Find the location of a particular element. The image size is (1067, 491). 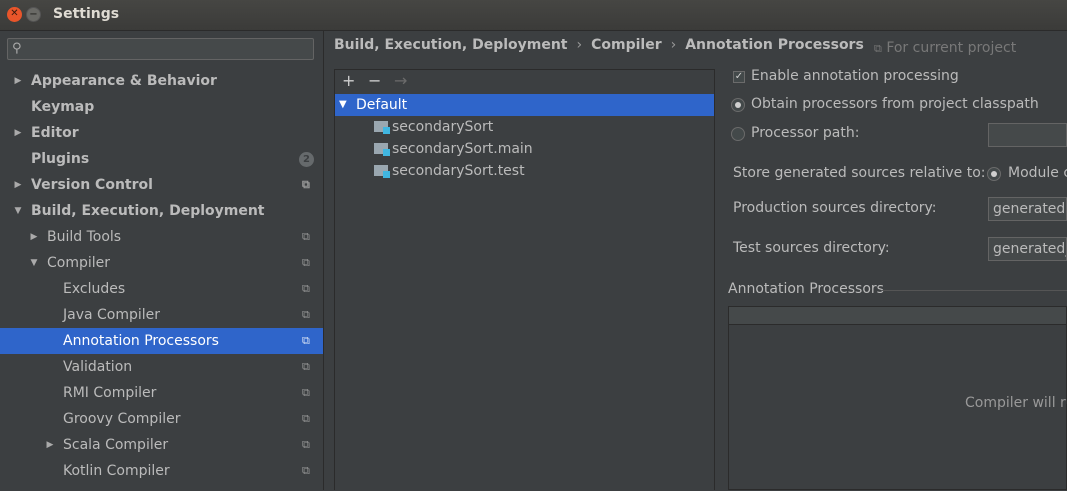

sidebar-item-java-compiler: Java Compiler ⧉ is located at coordinates (161, 315).